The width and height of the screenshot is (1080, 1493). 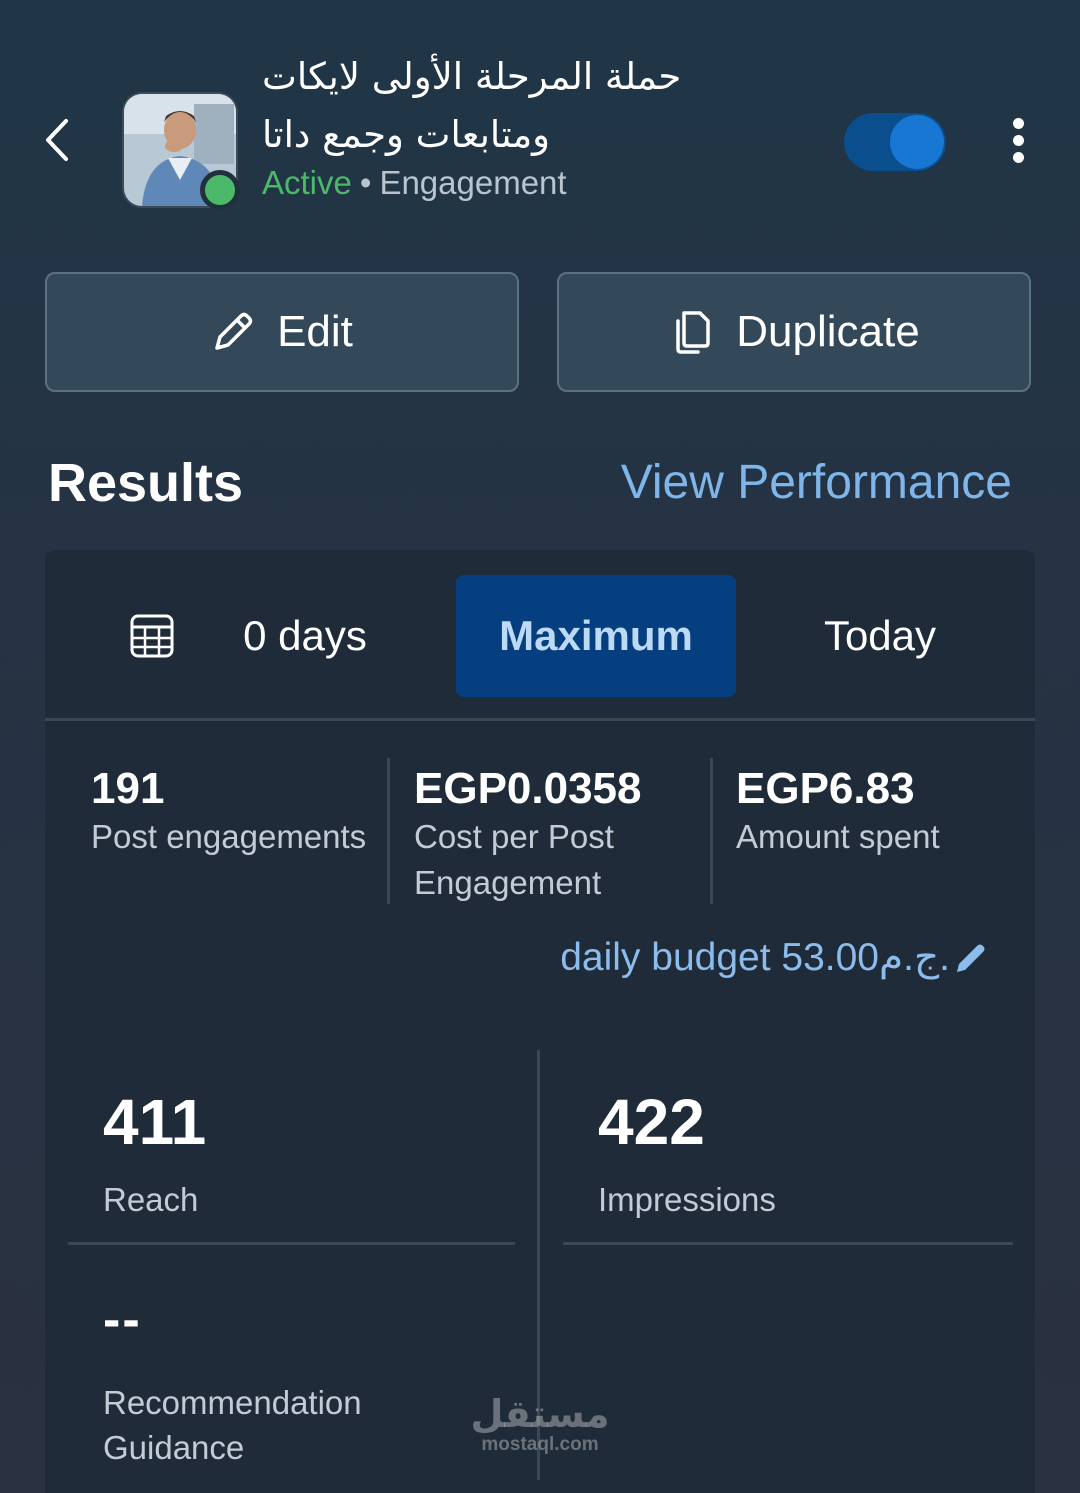 I want to click on metric-value: 191, so click(x=128, y=788).